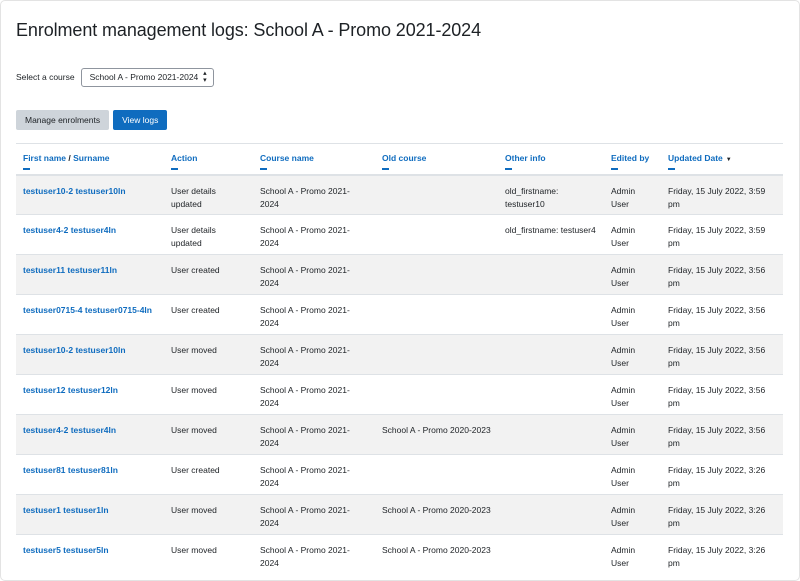 The width and height of the screenshot is (800, 581). Describe the element at coordinates (551, 234) in the screenshot. I see `cell-other-info: old_firstname: testuser4` at that location.